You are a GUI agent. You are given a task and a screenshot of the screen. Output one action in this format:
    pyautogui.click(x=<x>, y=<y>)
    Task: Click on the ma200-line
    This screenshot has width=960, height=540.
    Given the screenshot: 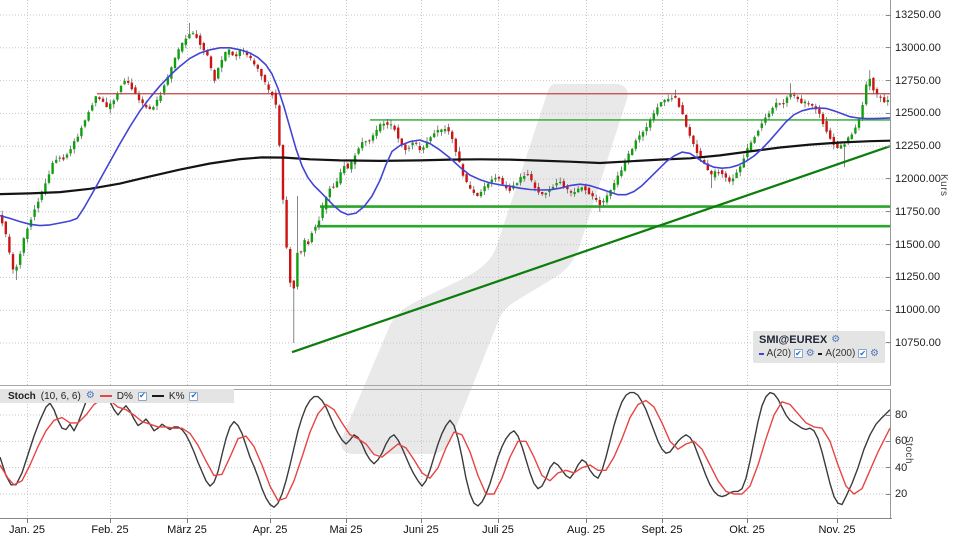 What is the action you would take?
    pyautogui.click(x=445, y=167)
    